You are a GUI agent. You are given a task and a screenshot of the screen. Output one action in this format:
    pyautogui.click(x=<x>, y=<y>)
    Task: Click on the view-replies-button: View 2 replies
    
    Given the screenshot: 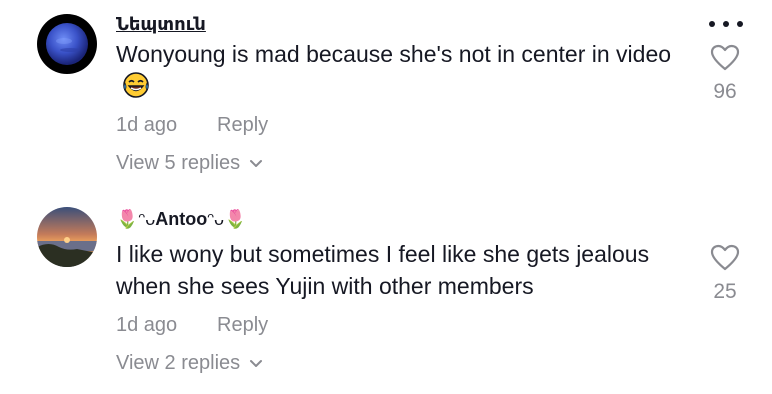 What is the action you would take?
    pyautogui.click(x=189, y=363)
    